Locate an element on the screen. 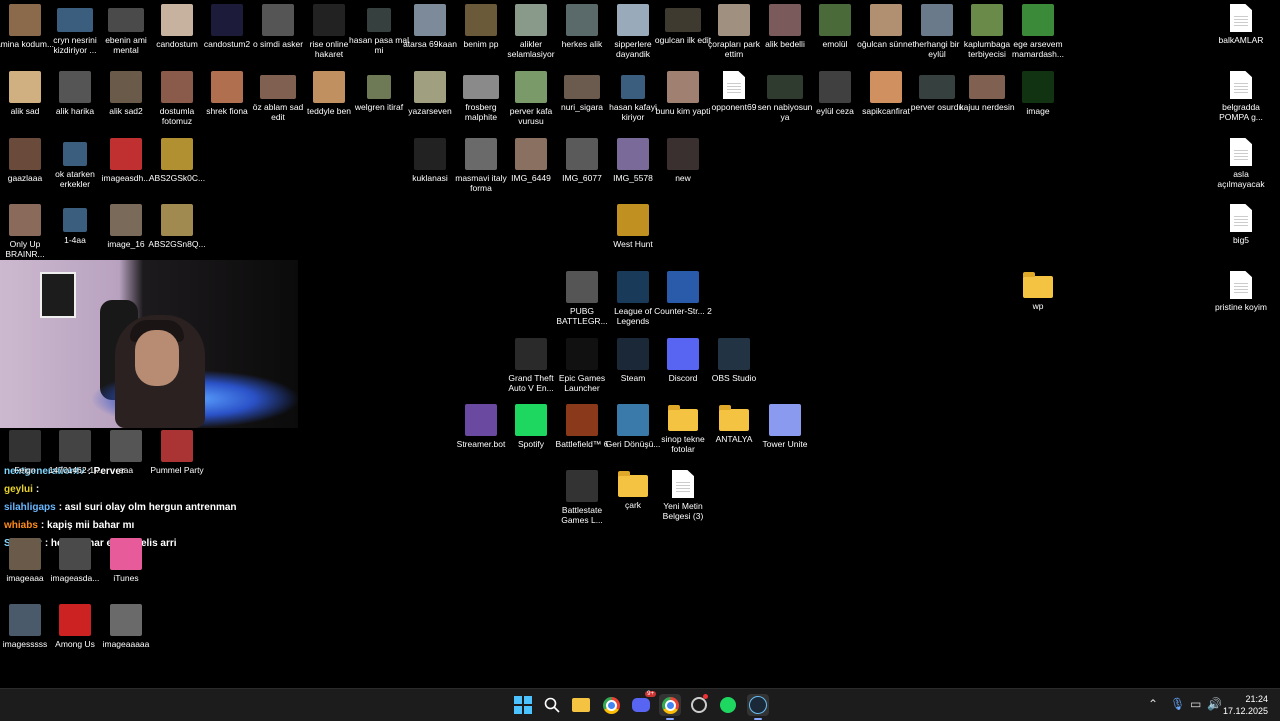 Image resolution: width=1280 pixels, height=721 pixels. desktop-icon: West Hunt is located at coordinates (633, 226).